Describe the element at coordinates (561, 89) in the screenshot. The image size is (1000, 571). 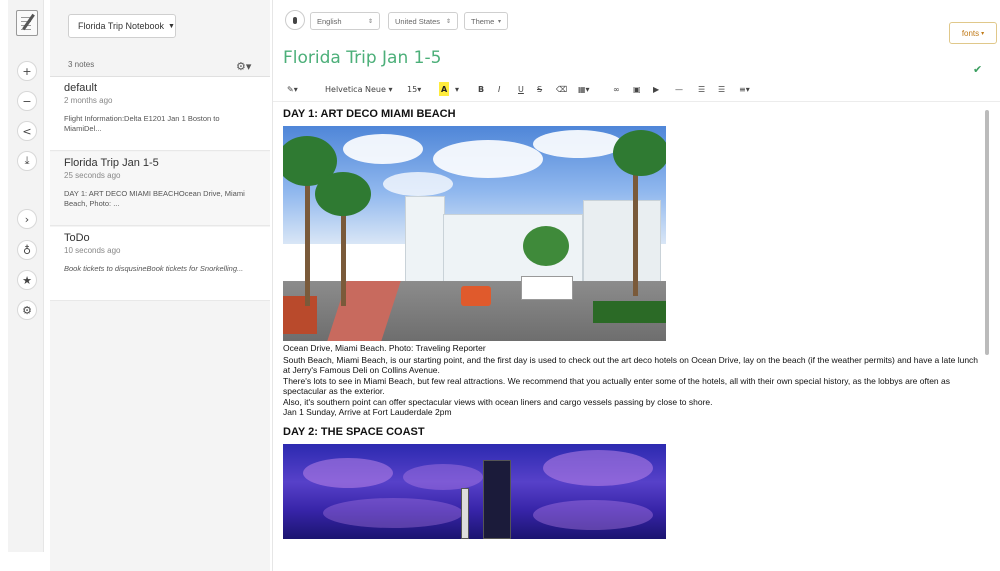
I see `eraser-icon: ⌫` at that location.